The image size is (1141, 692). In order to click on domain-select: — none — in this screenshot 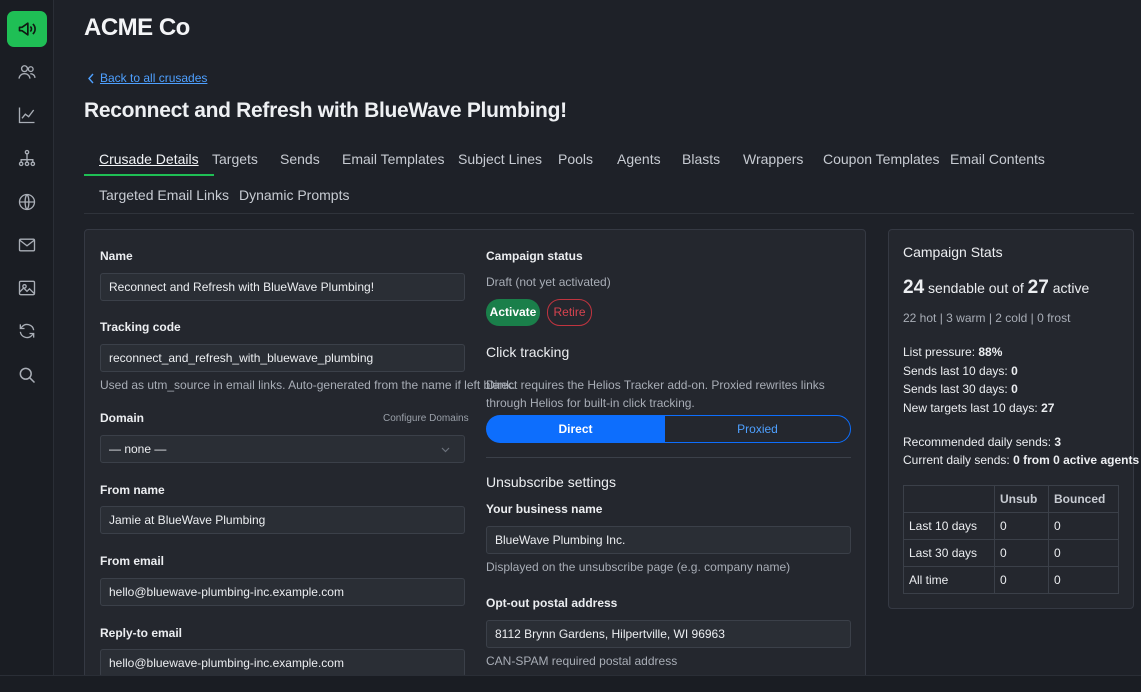, I will do `click(282, 449)`.